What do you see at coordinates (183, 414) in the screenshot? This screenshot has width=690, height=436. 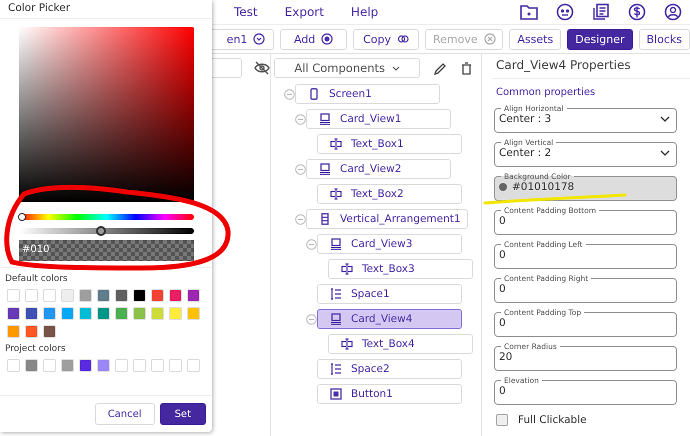 I see `set-button: Set` at bounding box center [183, 414].